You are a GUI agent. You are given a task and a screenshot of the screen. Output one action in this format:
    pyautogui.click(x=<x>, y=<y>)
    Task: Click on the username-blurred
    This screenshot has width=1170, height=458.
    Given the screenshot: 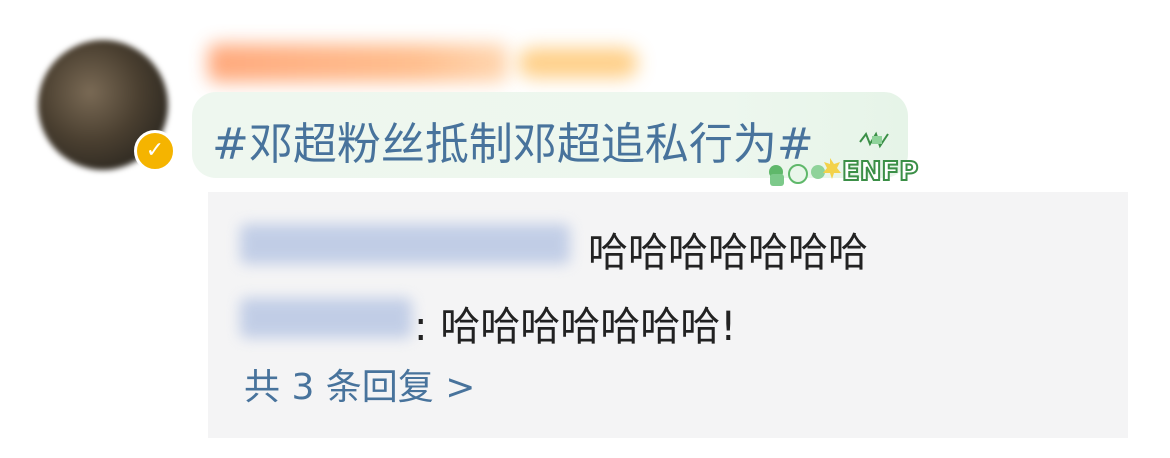 What is the action you would take?
    pyautogui.click(x=358, y=63)
    